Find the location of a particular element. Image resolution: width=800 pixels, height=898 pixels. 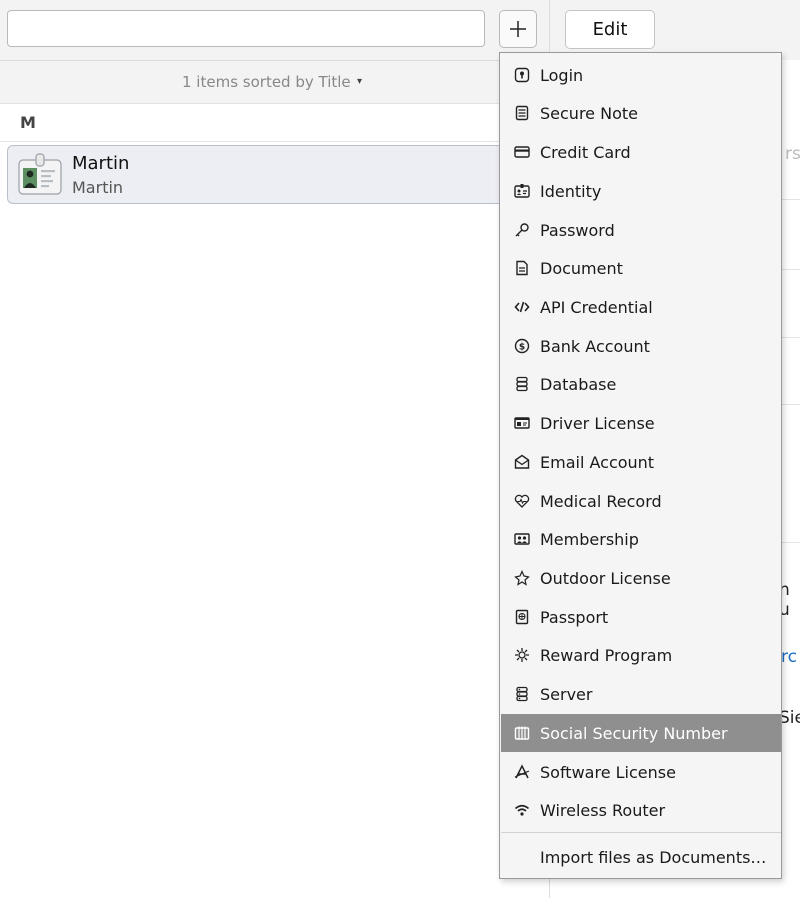

sort-label: 1 items sorted by Title is located at coordinates (266, 82).